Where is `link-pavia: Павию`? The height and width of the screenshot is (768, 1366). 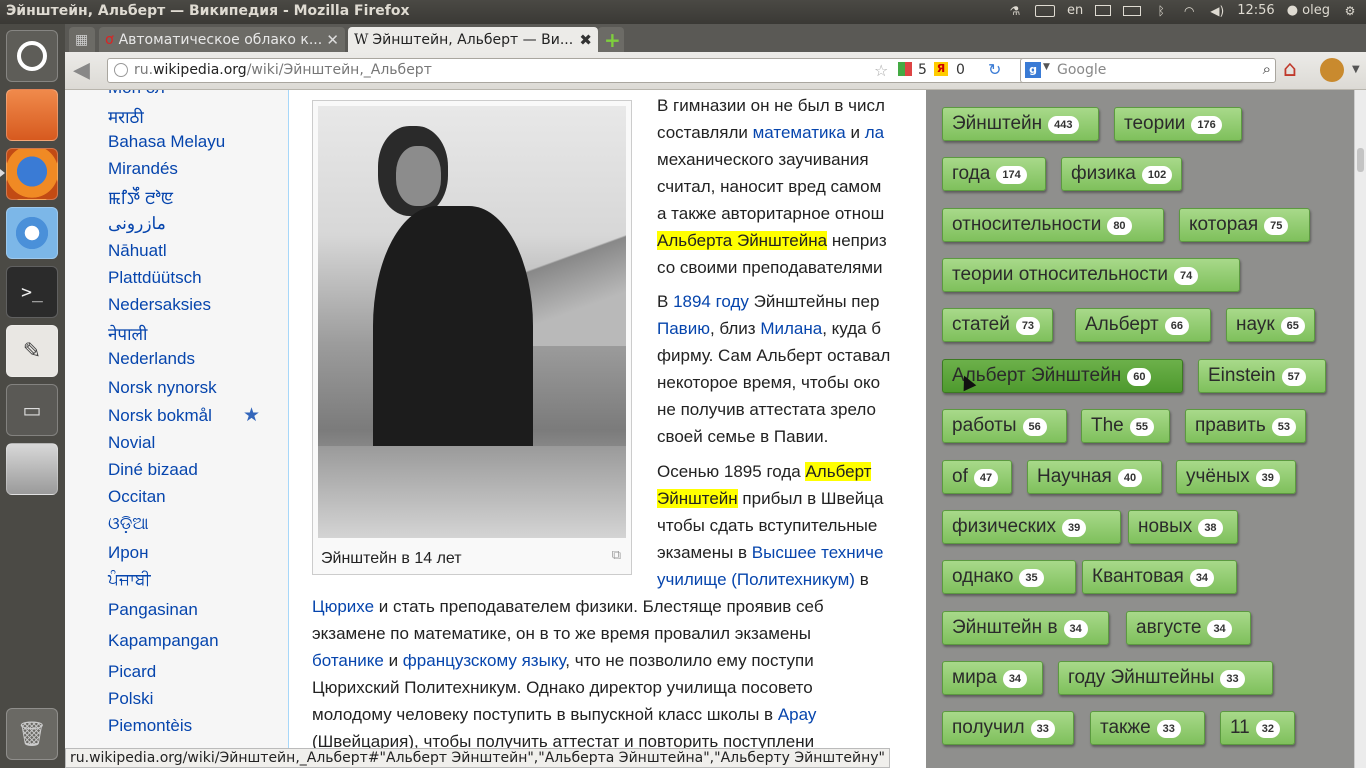 link-pavia: Павию is located at coordinates (683, 328).